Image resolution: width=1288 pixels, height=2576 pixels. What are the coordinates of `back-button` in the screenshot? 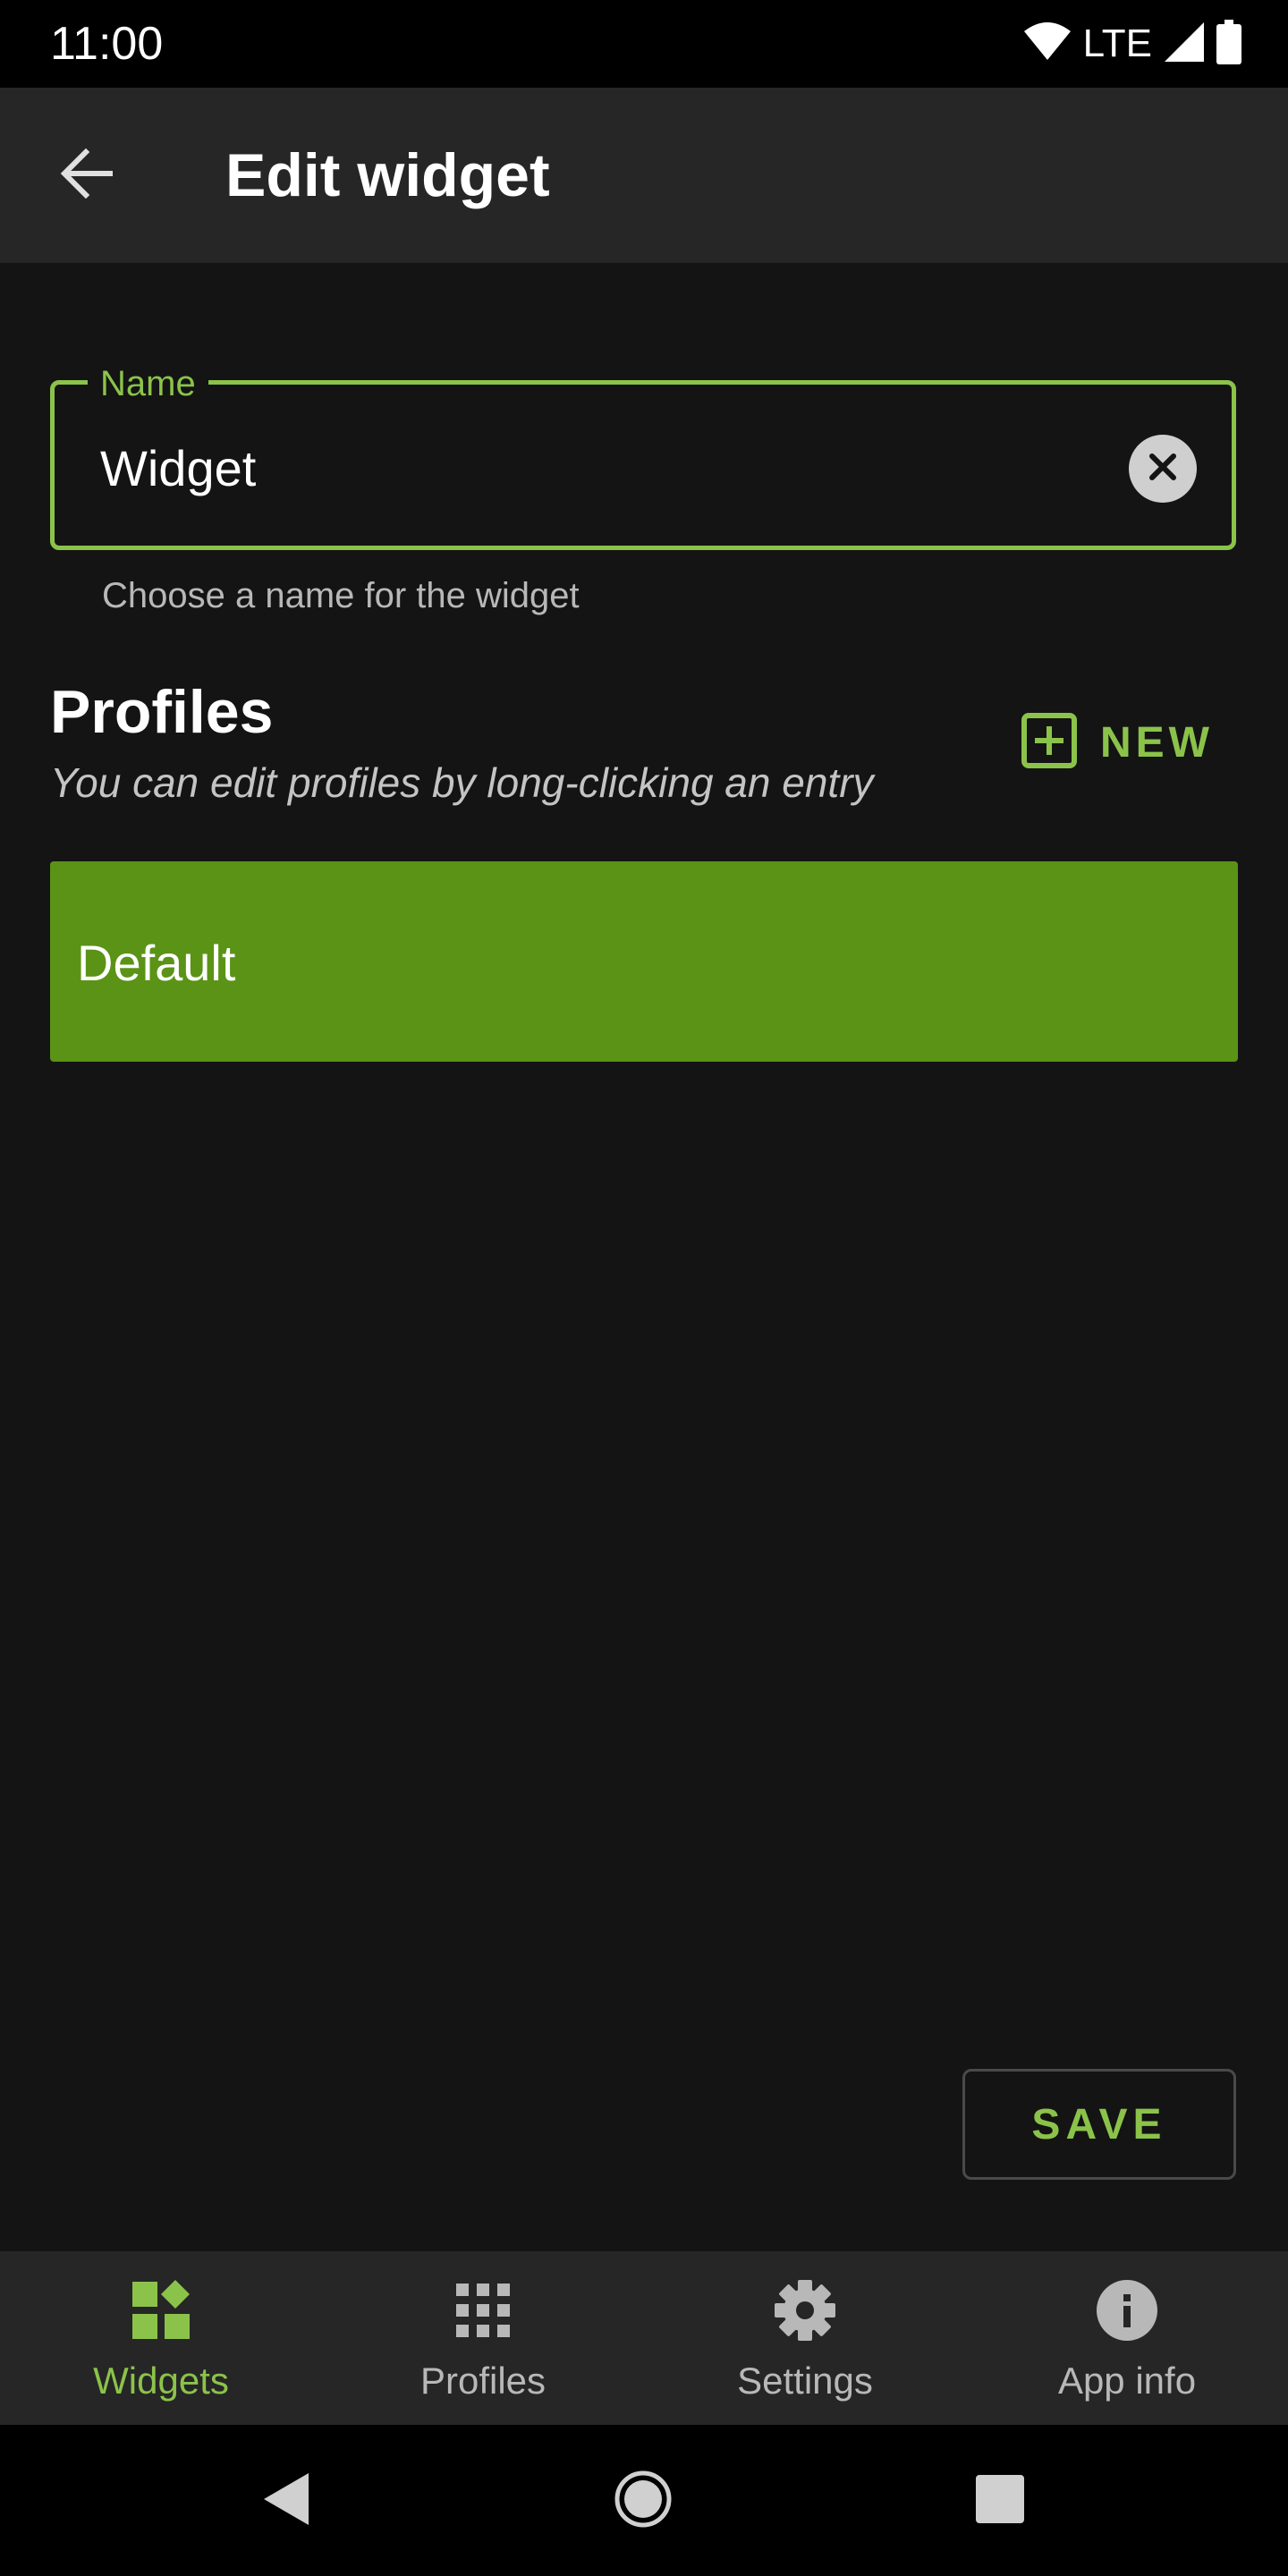 It's located at (86, 175).